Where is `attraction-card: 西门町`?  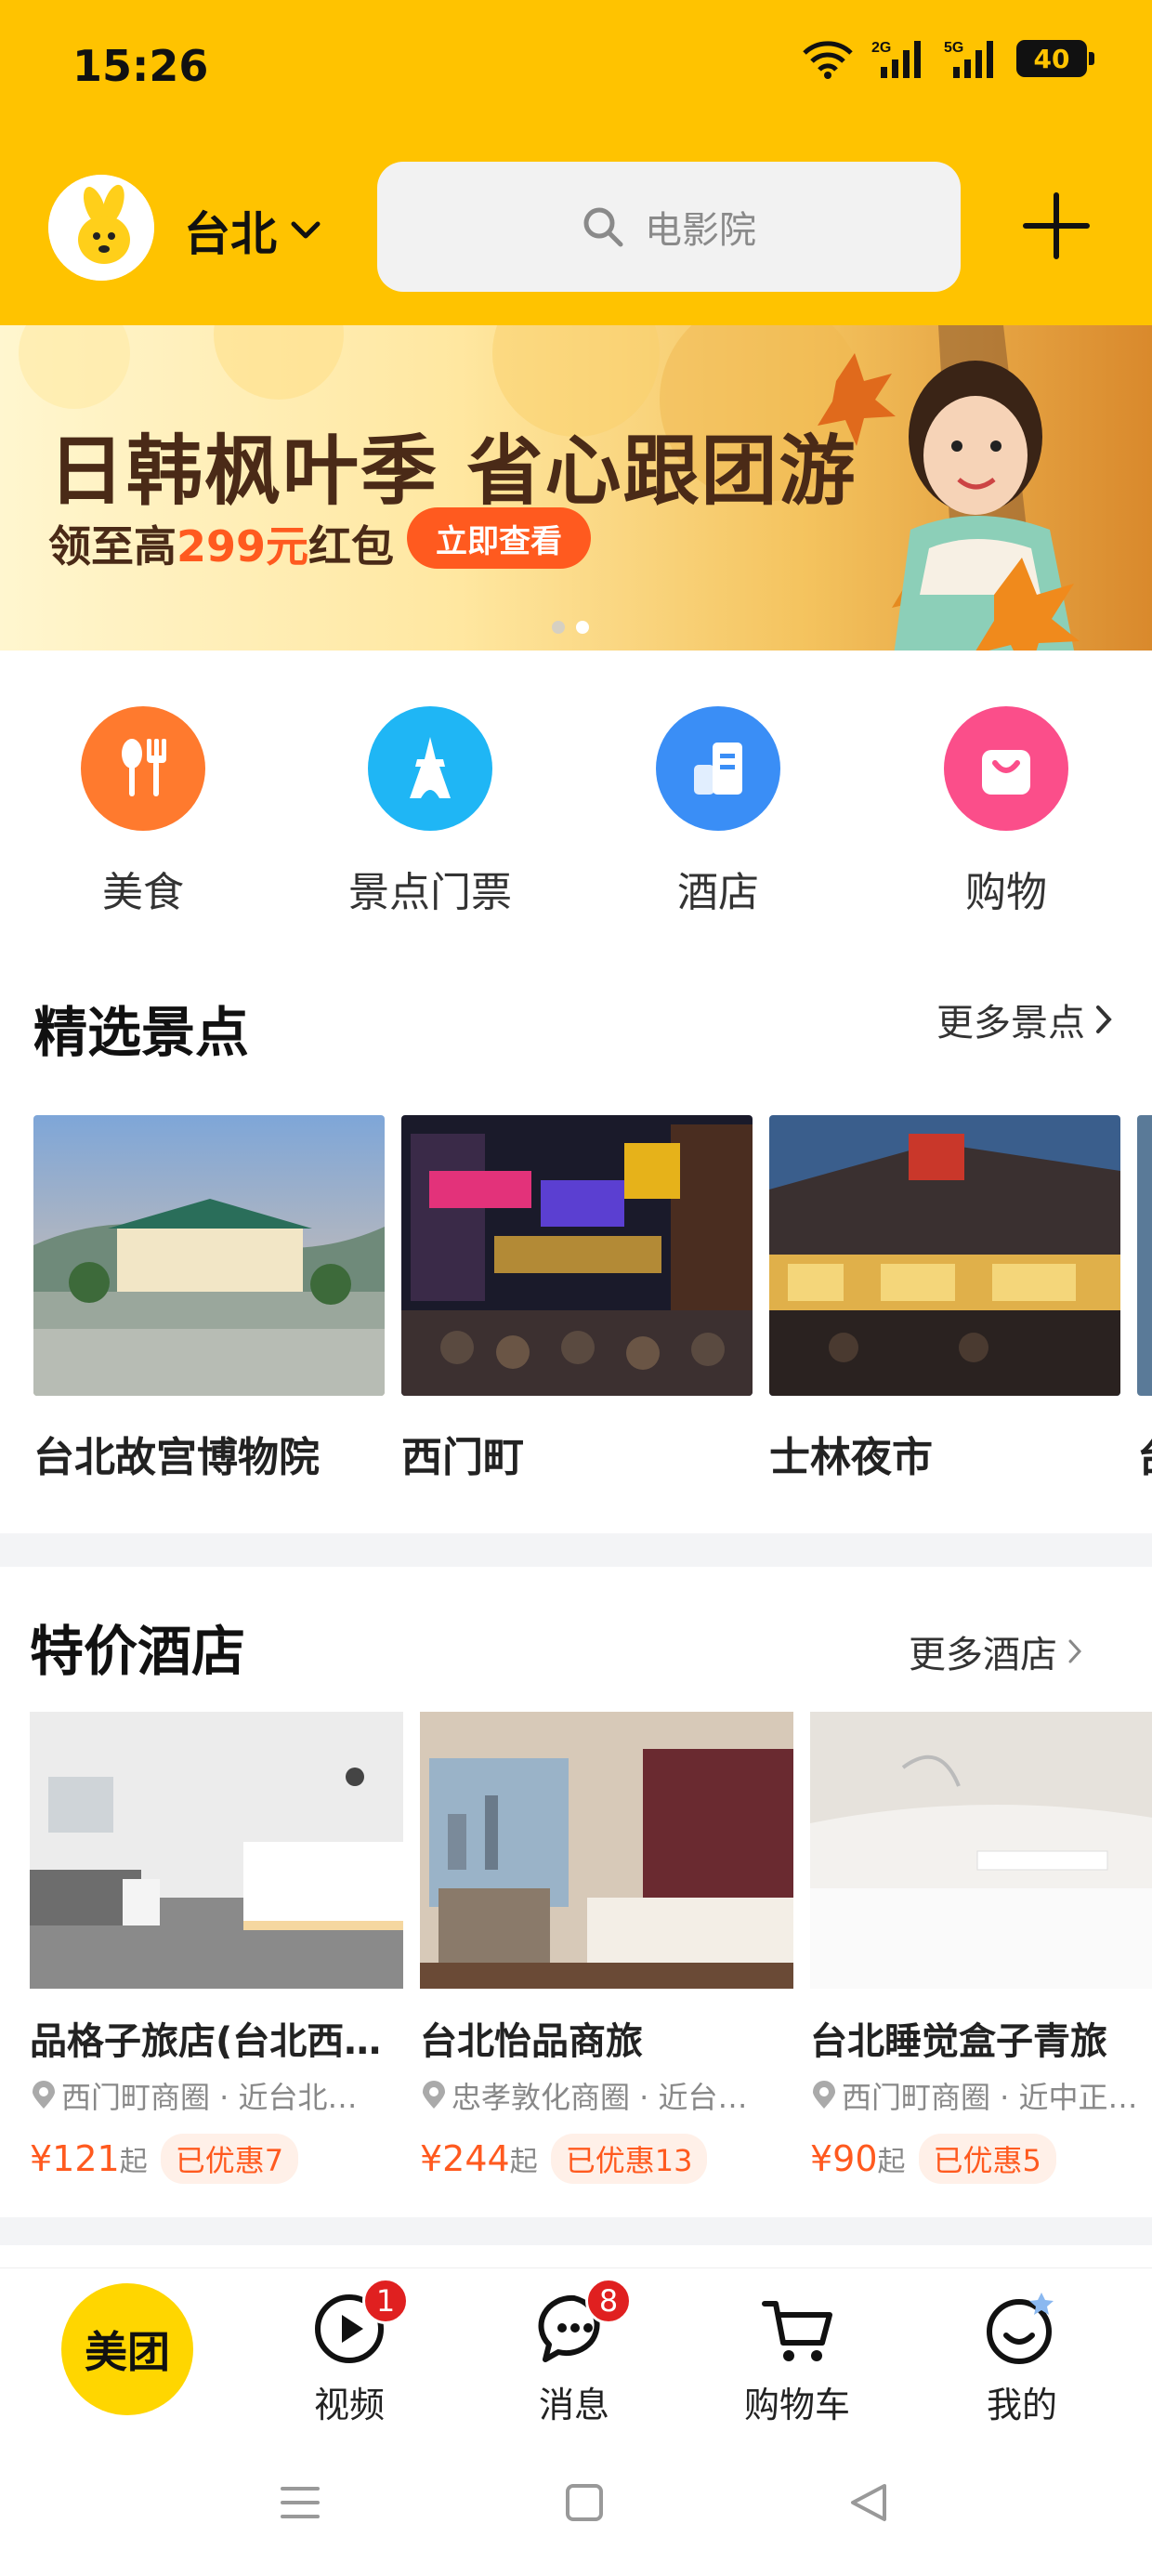
attraction-card: 西门町 is located at coordinates (577, 1299).